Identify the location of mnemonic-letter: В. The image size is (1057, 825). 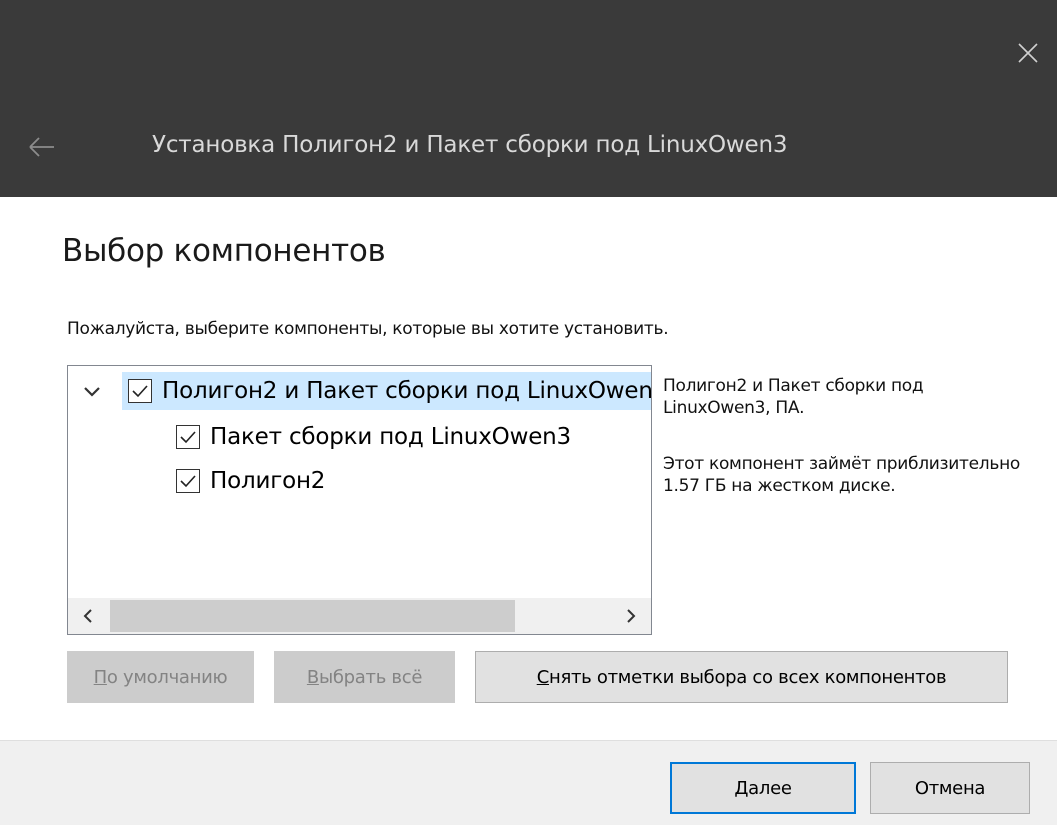
(312, 677).